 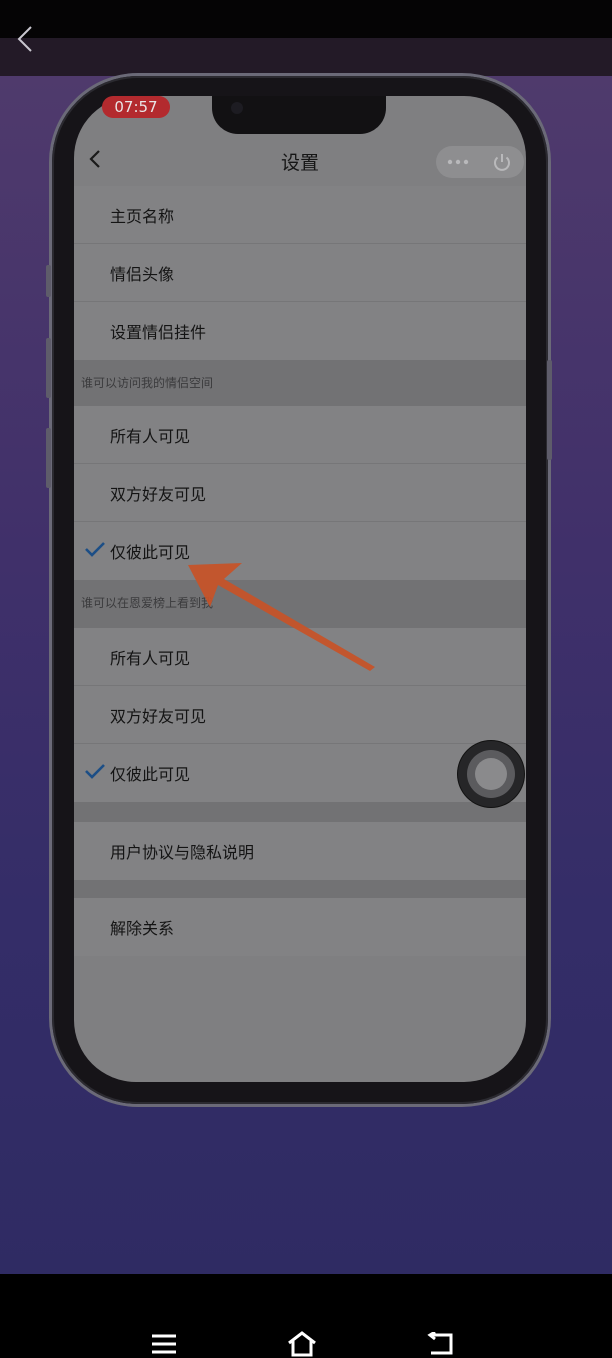 What do you see at coordinates (300, 851) in the screenshot?
I see `list-item-user-agreement: 用户协议与隐私说明` at bounding box center [300, 851].